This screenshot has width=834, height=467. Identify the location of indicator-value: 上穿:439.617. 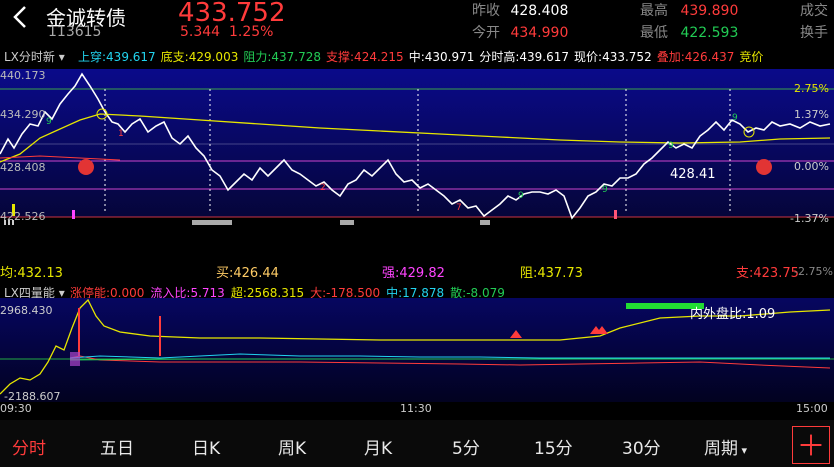
(117, 57).